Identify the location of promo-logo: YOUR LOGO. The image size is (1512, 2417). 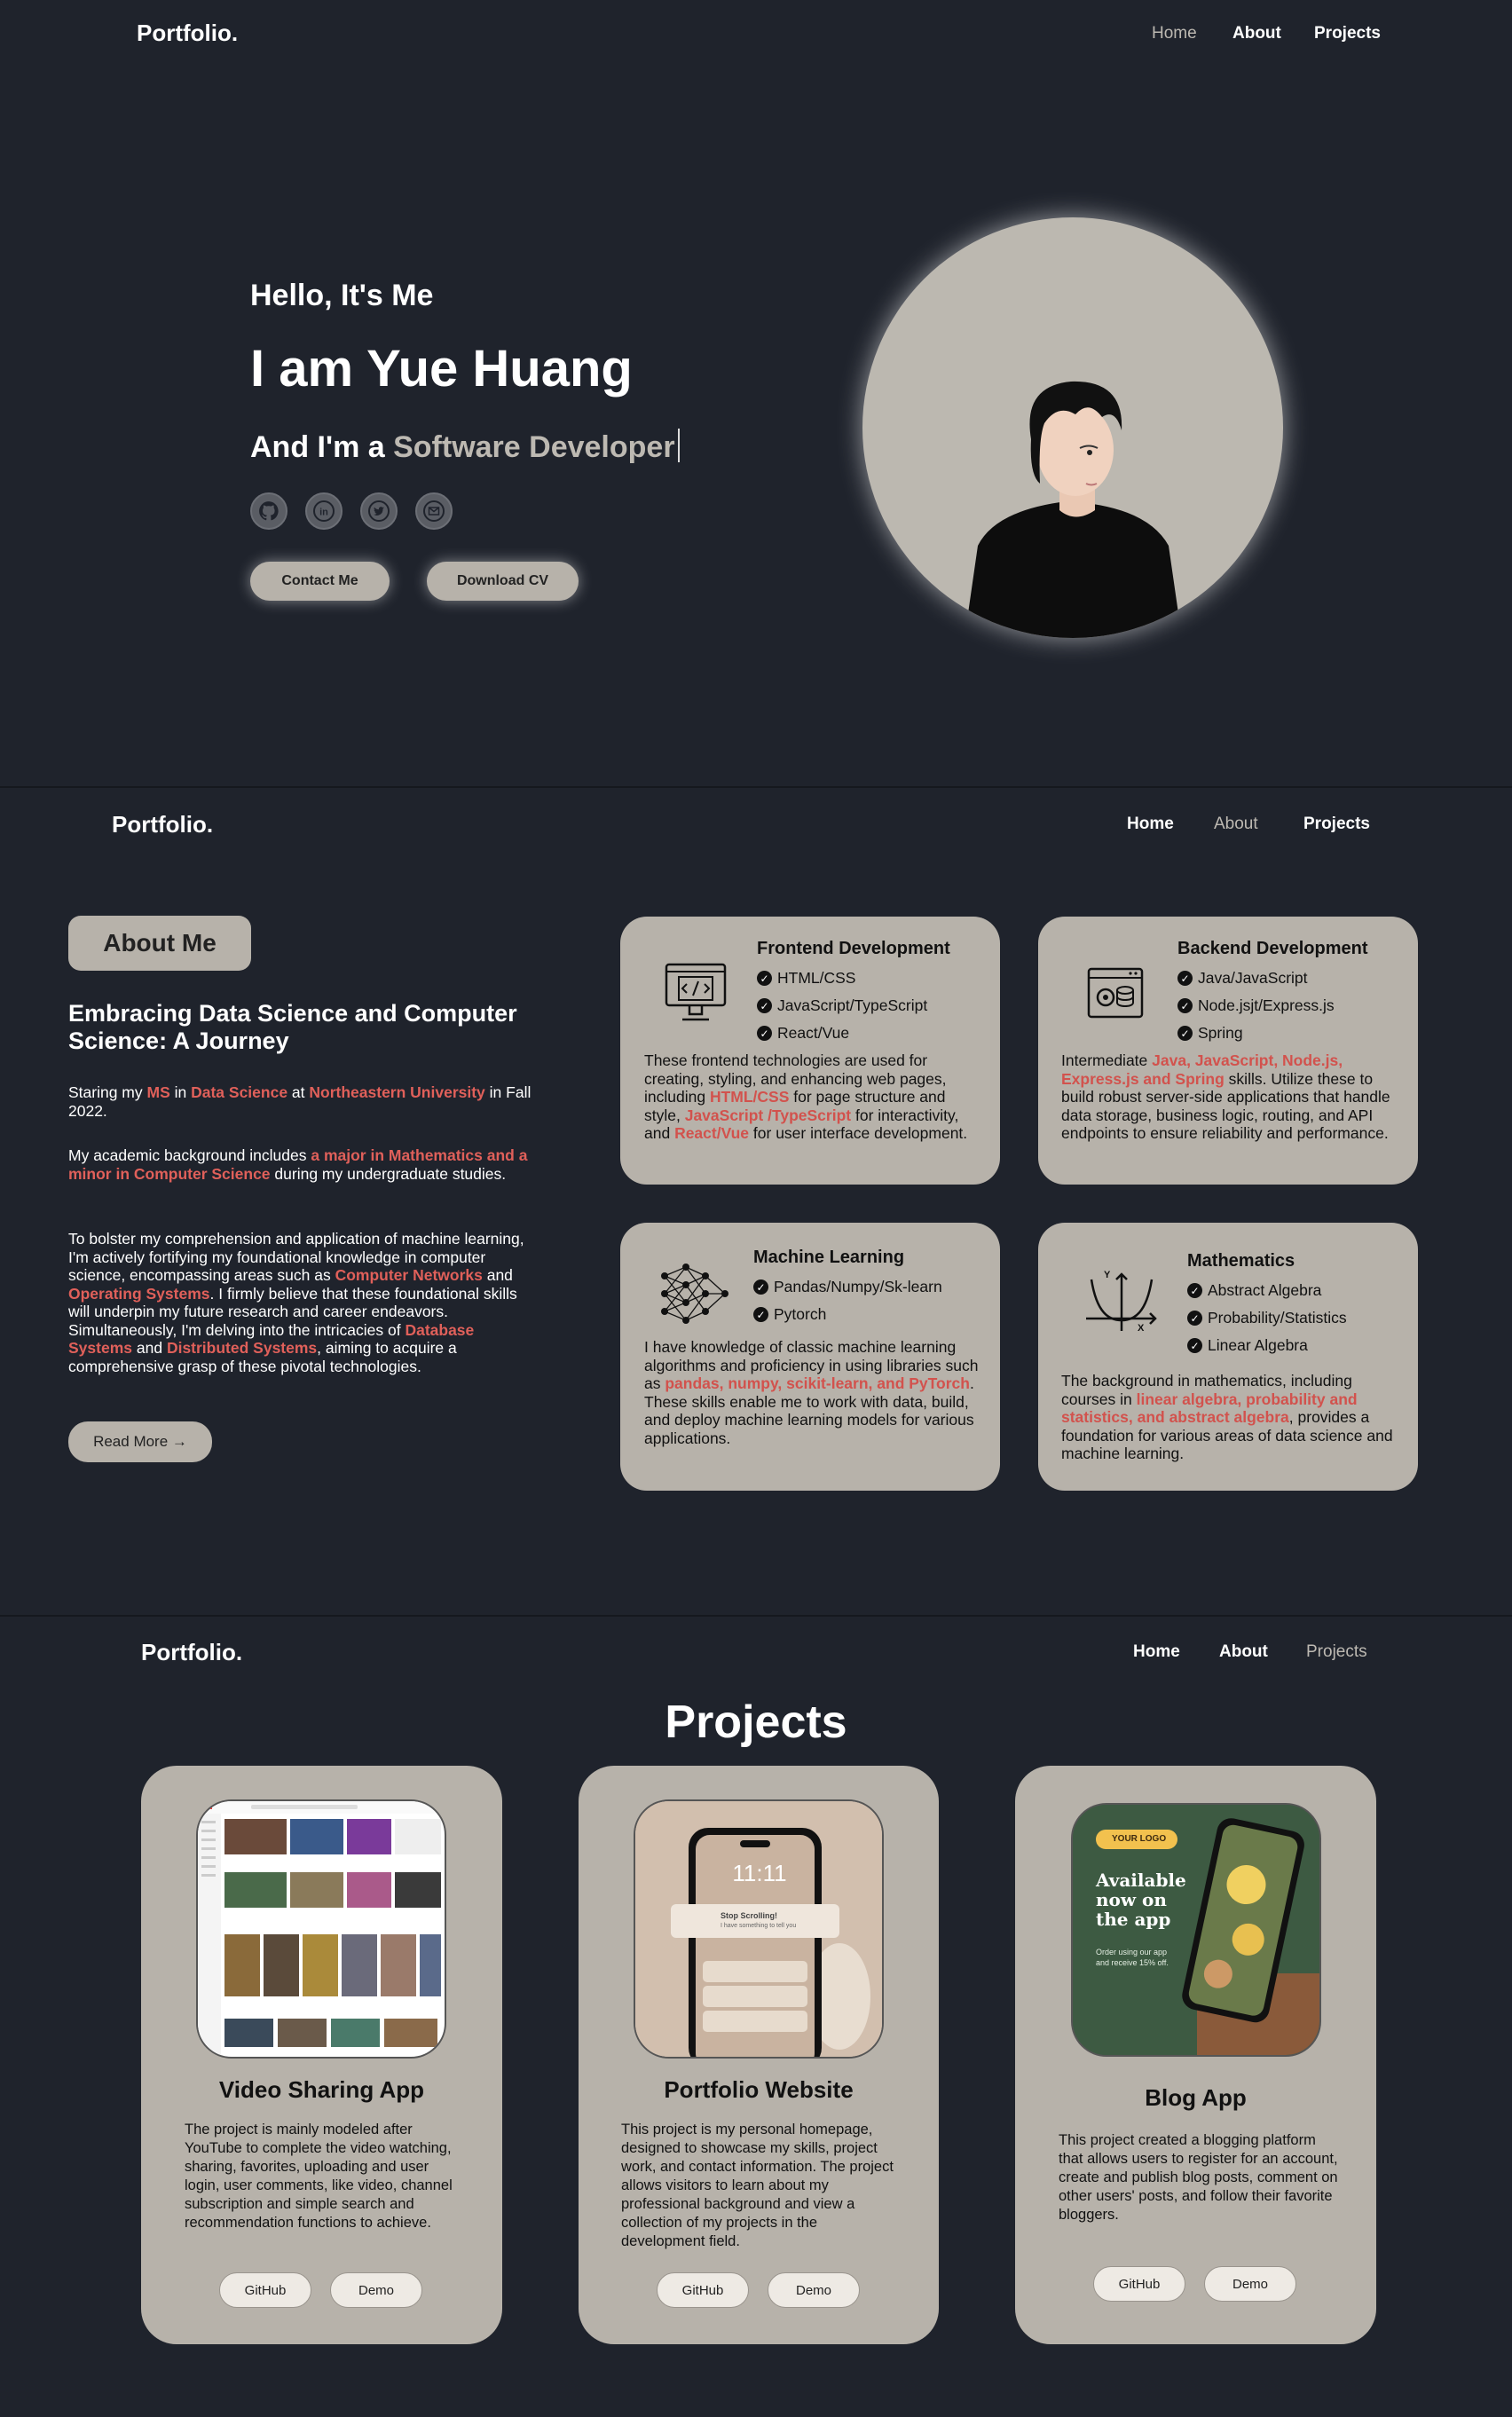
(1139, 1839).